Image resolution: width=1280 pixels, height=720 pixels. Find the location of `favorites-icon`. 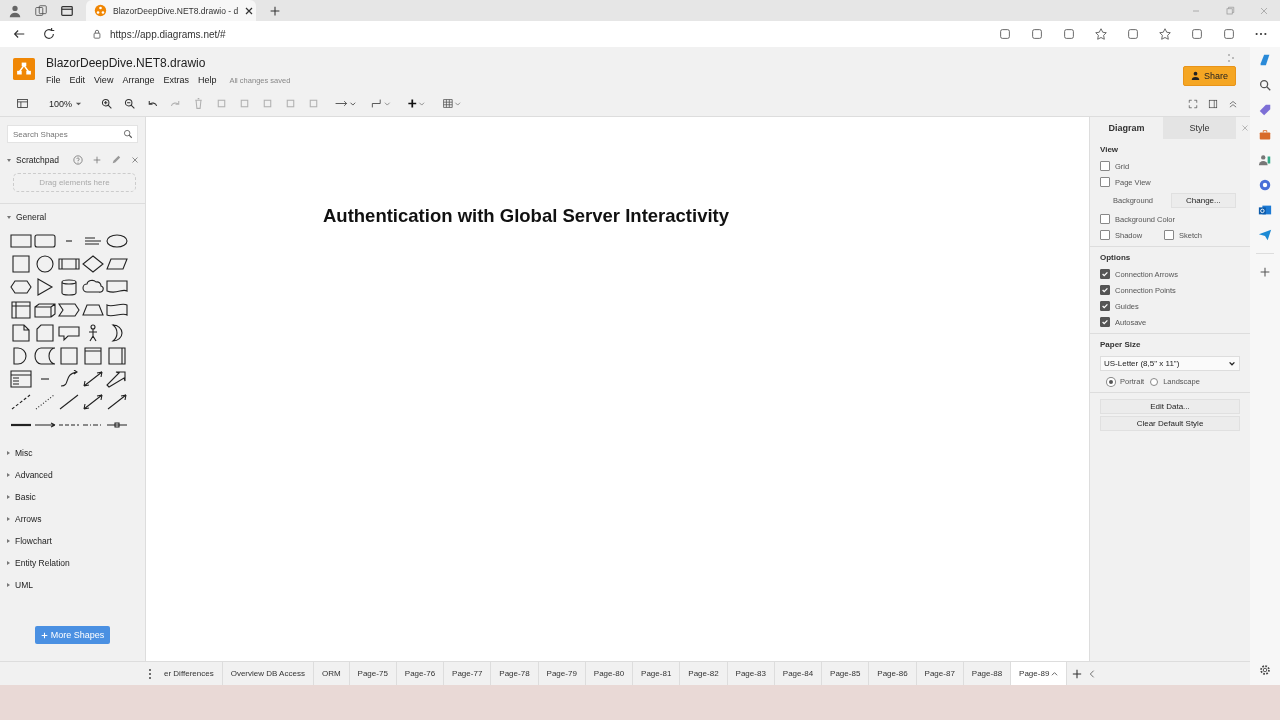

favorites-icon is located at coordinates (1165, 34).